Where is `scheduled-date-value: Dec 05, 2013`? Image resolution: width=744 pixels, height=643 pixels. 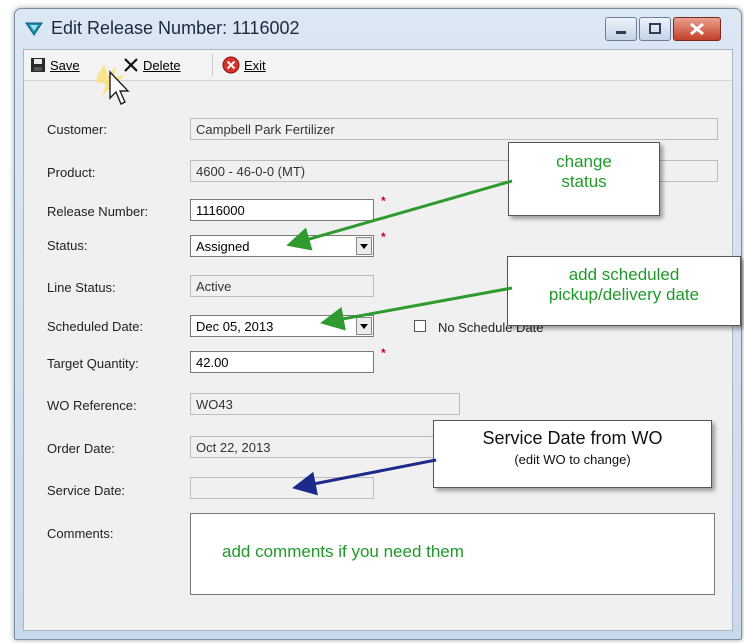 scheduled-date-value: Dec 05, 2013 is located at coordinates (235, 326).